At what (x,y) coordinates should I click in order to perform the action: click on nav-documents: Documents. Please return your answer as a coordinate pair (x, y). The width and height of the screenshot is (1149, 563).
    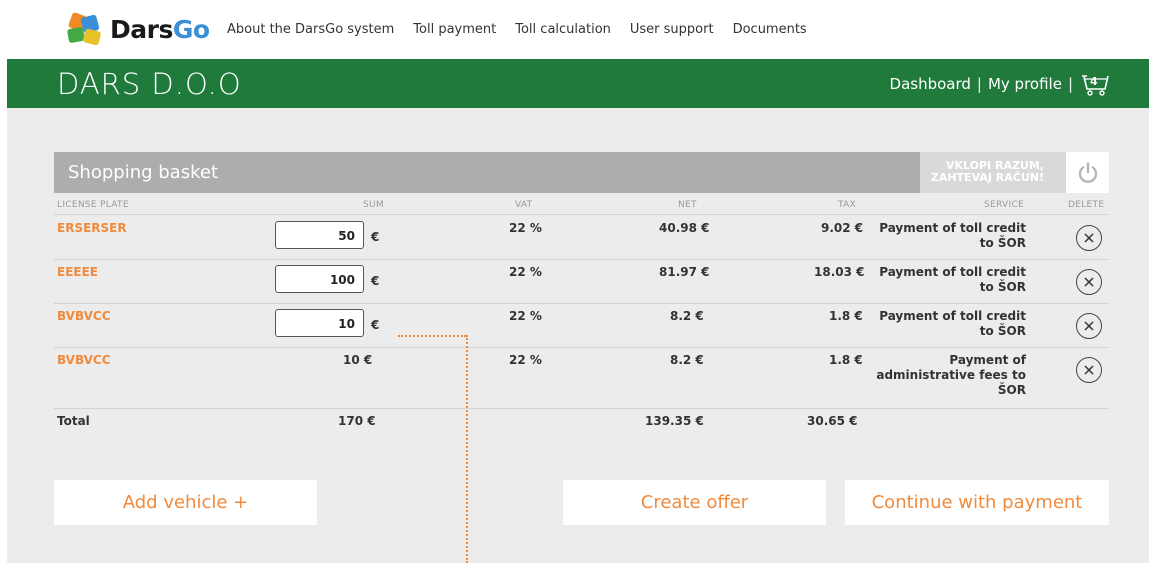
    Looking at the image, I should click on (770, 29).